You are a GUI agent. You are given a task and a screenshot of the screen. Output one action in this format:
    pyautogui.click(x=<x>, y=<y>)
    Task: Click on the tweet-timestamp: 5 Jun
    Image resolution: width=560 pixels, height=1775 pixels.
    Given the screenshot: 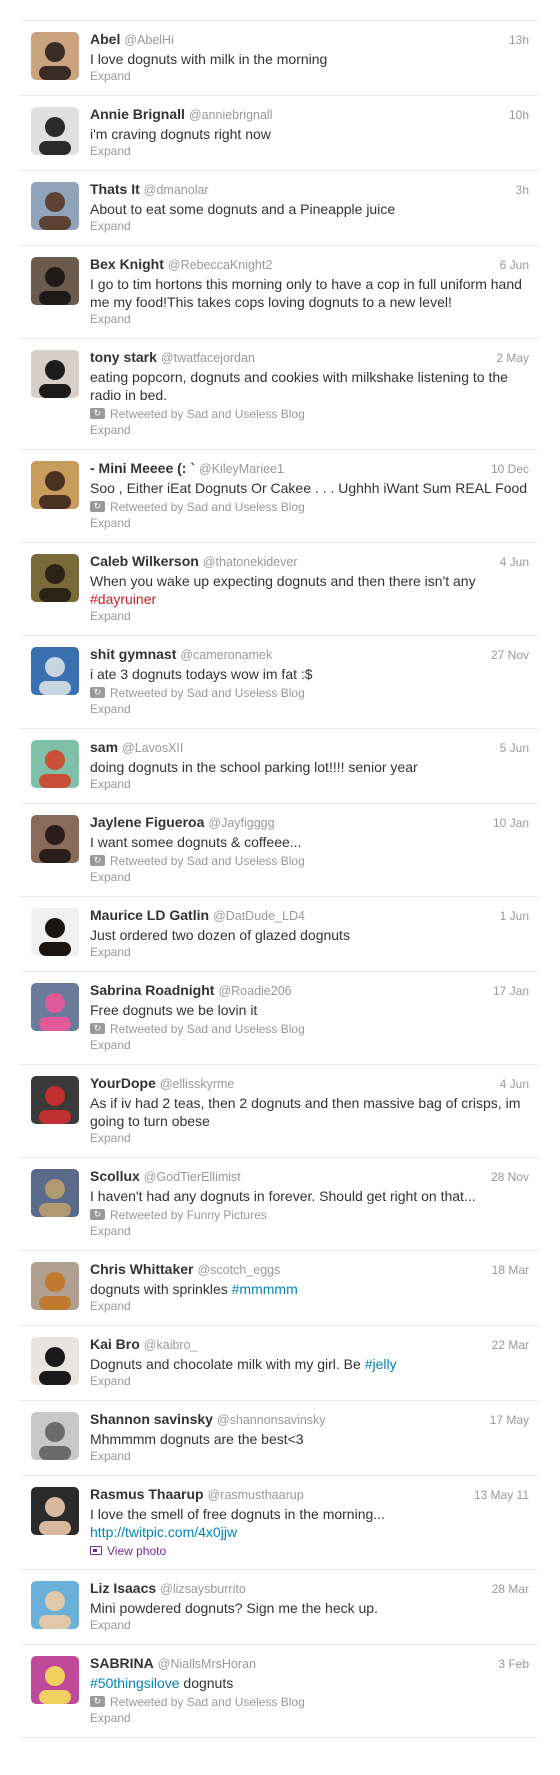 What is the action you would take?
    pyautogui.click(x=514, y=748)
    